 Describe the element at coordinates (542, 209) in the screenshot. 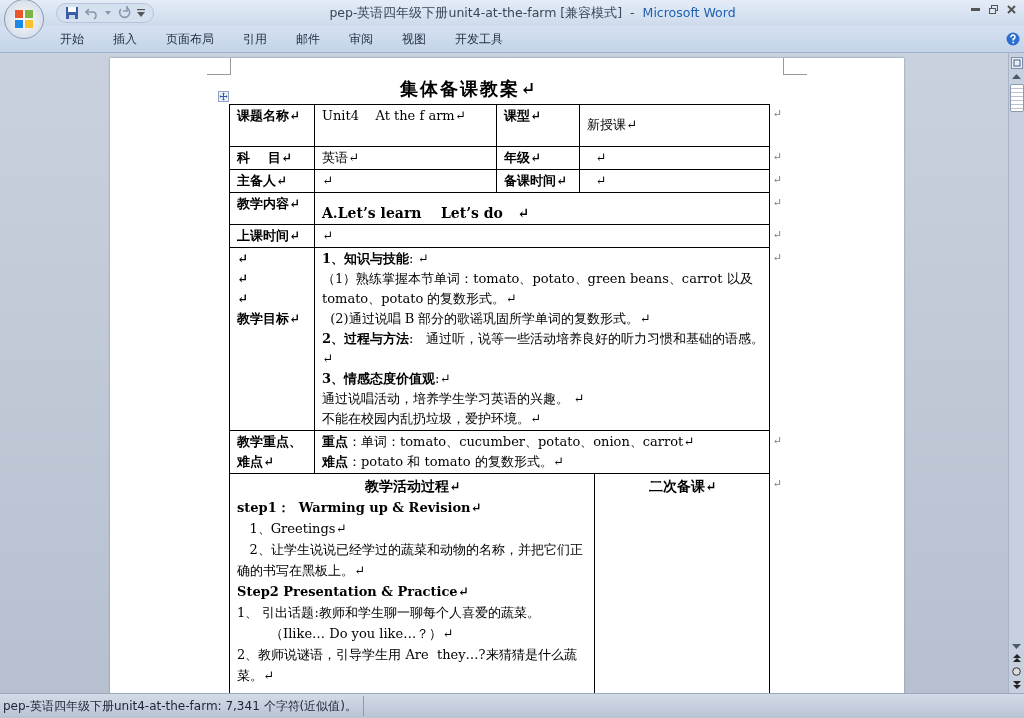

I see `table-cell: A.Let’s learn Let’s do ↵` at that location.